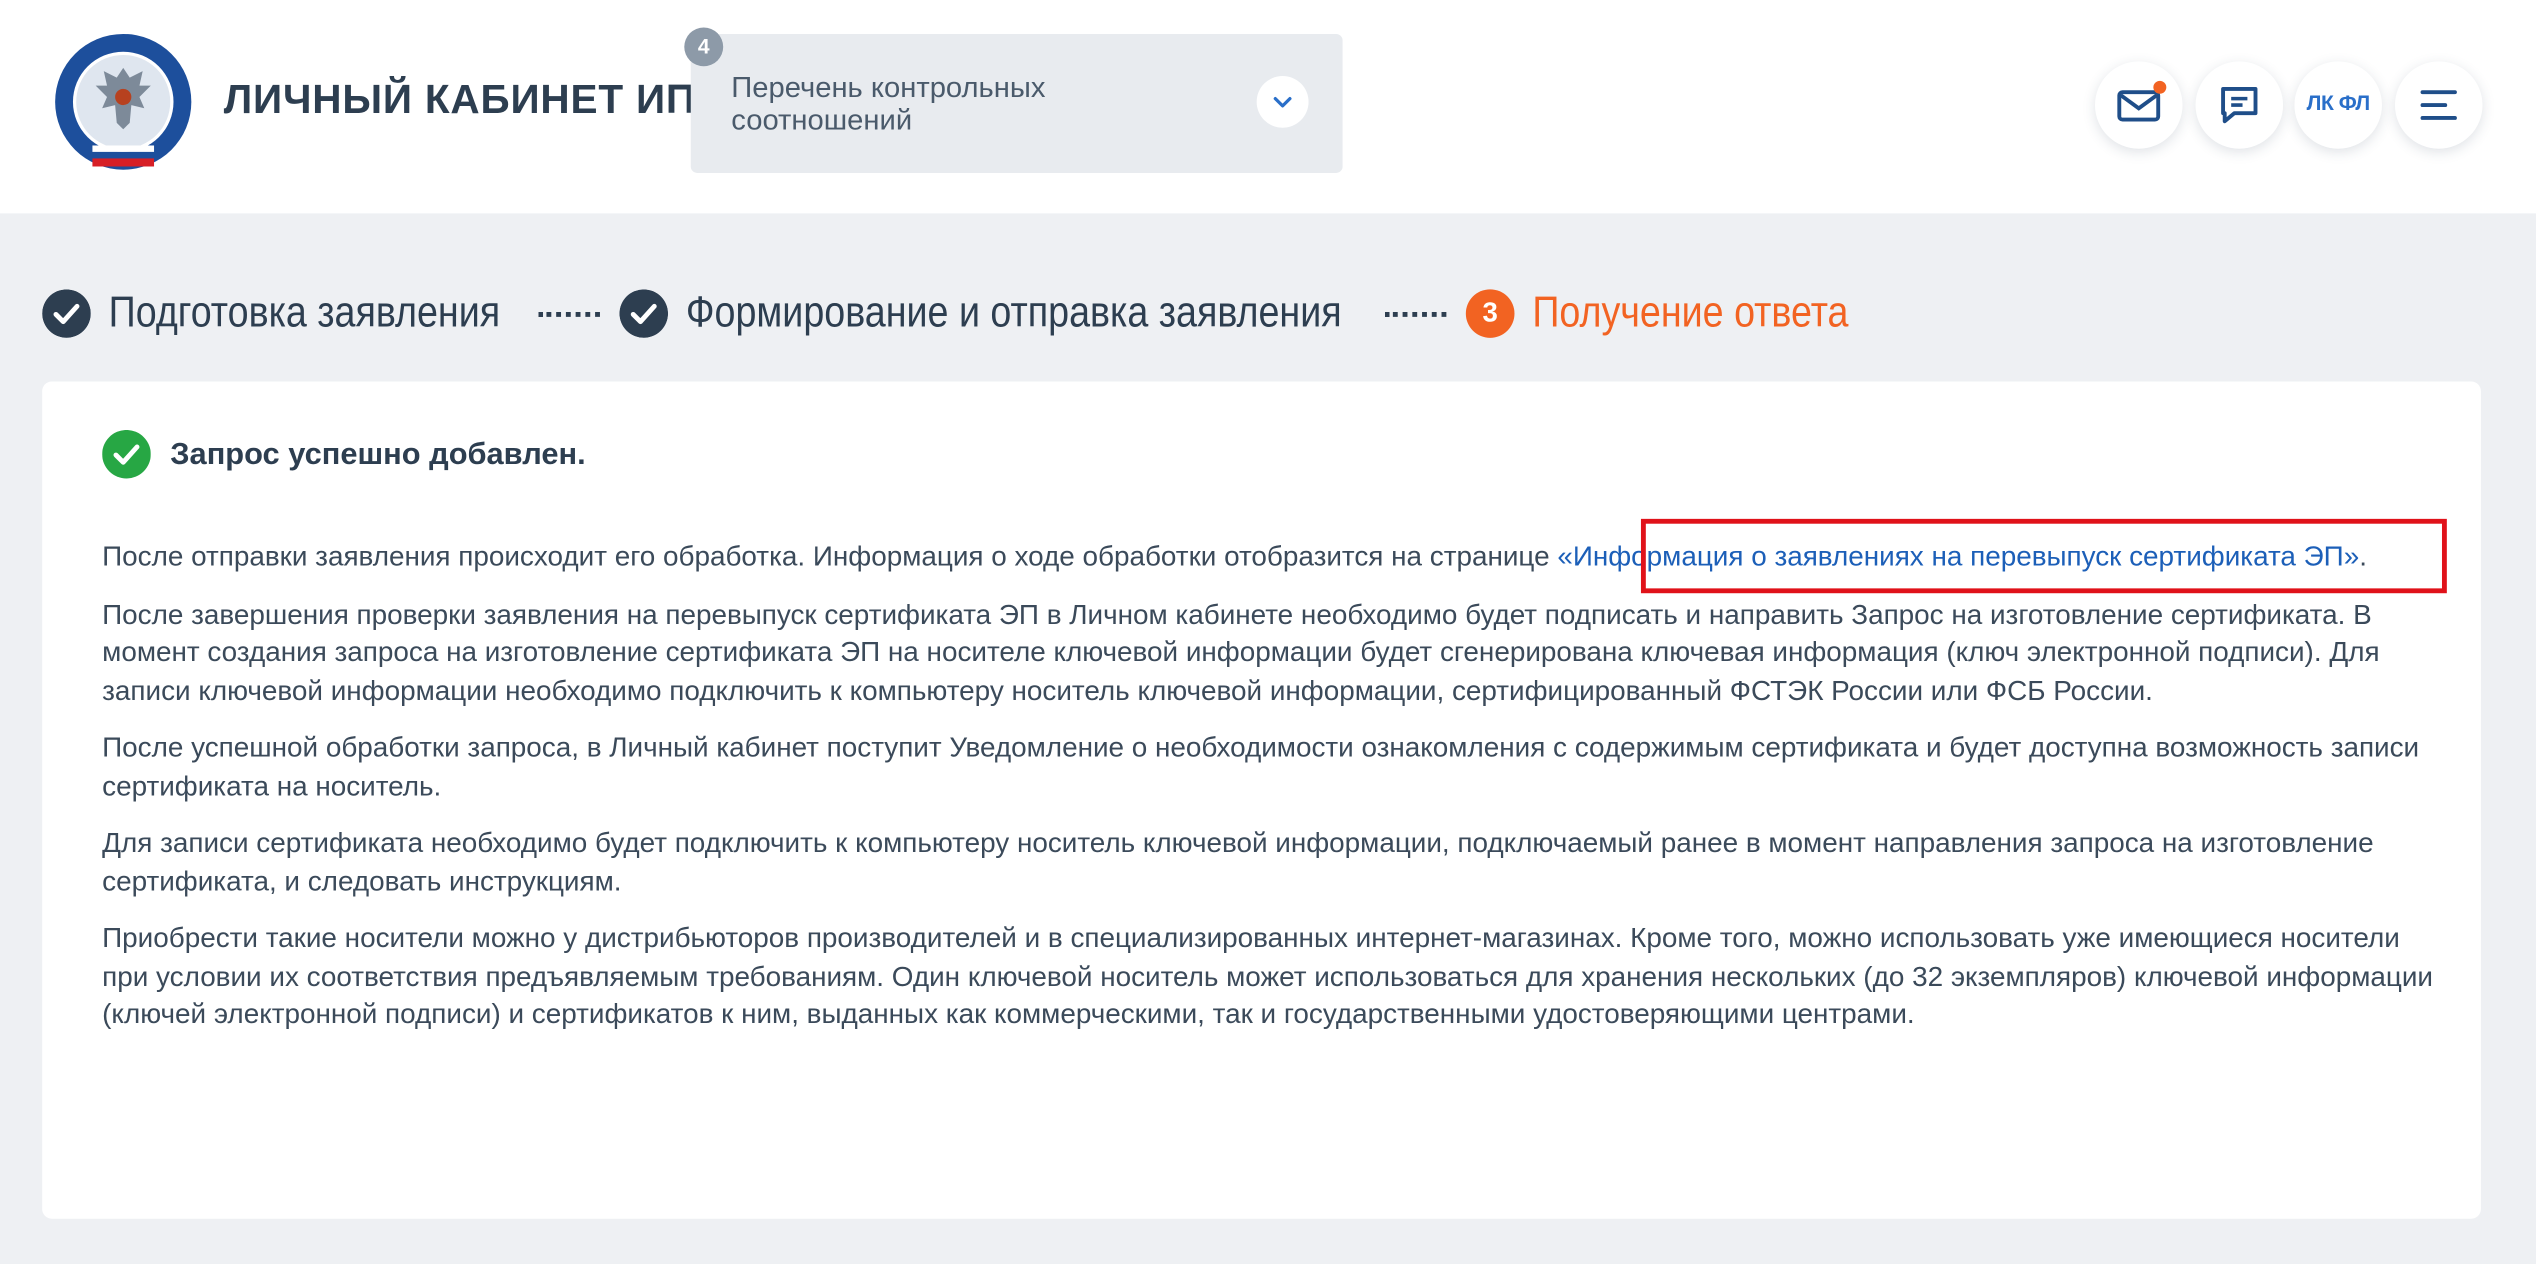  Describe the element at coordinates (2160, 87) in the screenshot. I see `notification-dot` at that location.